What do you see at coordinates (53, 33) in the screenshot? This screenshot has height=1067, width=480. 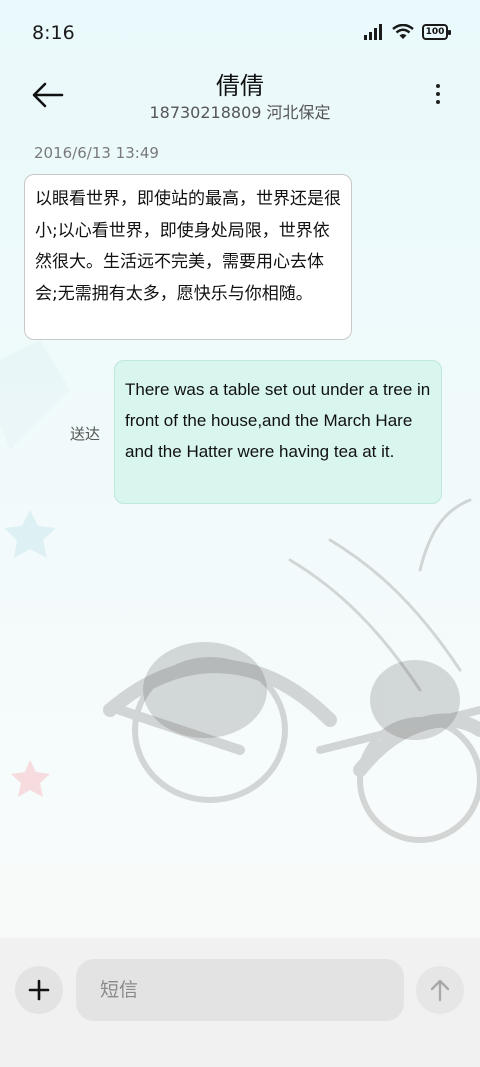 I see `status-time: 8:16` at bounding box center [53, 33].